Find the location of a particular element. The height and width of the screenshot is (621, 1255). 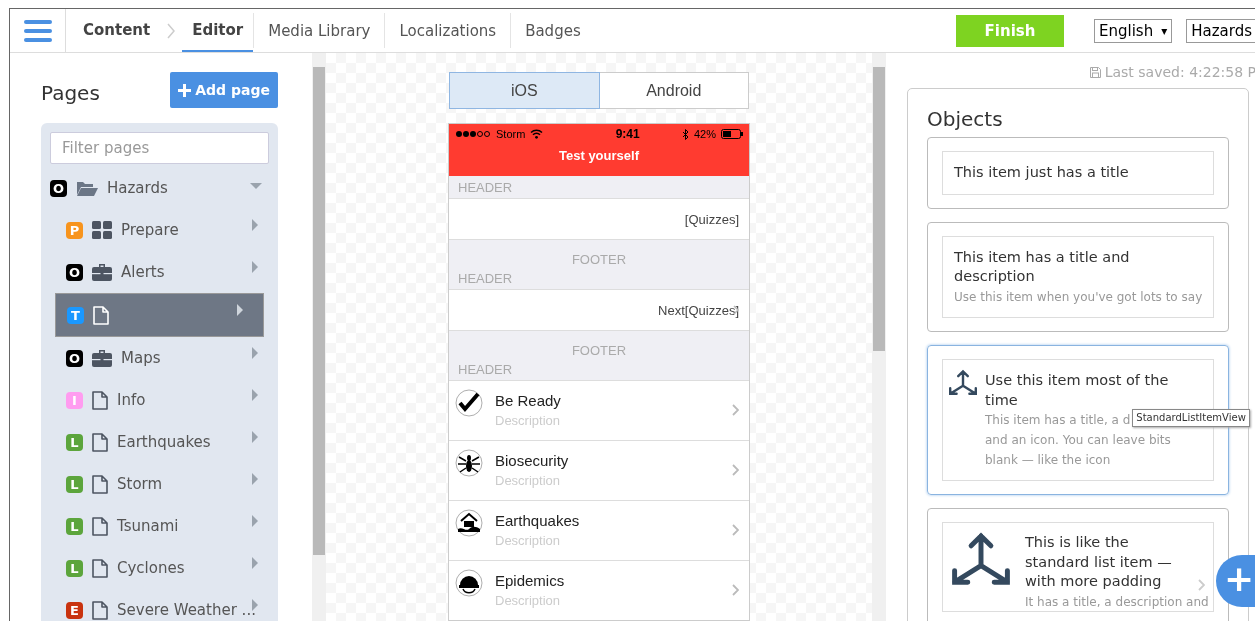

tree-item: L Storm is located at coordinates (166, 484).